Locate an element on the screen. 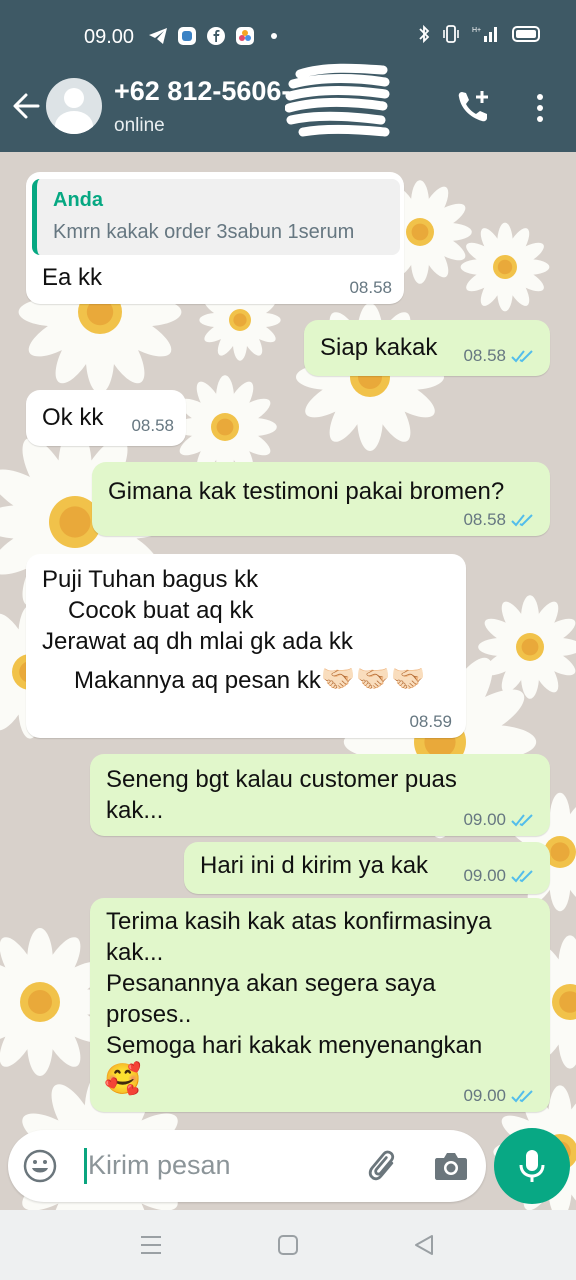 This screenshot has height=1280, width=576. bluetooth-icon is located at coordinates (424, 34).